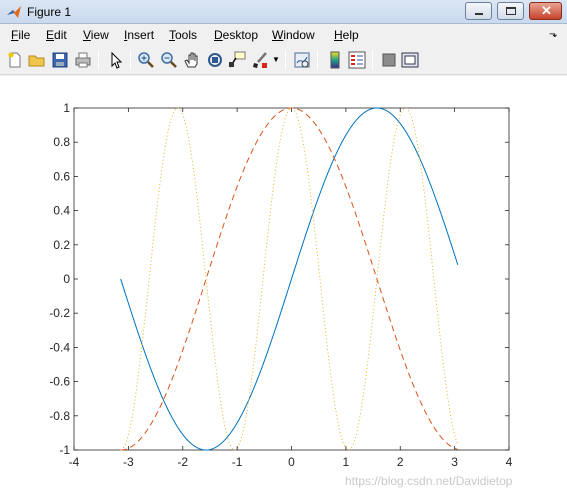  Describe the element at coordinates (14, 12) in the screenshot. I see `matlab-logo-icon` at that location.